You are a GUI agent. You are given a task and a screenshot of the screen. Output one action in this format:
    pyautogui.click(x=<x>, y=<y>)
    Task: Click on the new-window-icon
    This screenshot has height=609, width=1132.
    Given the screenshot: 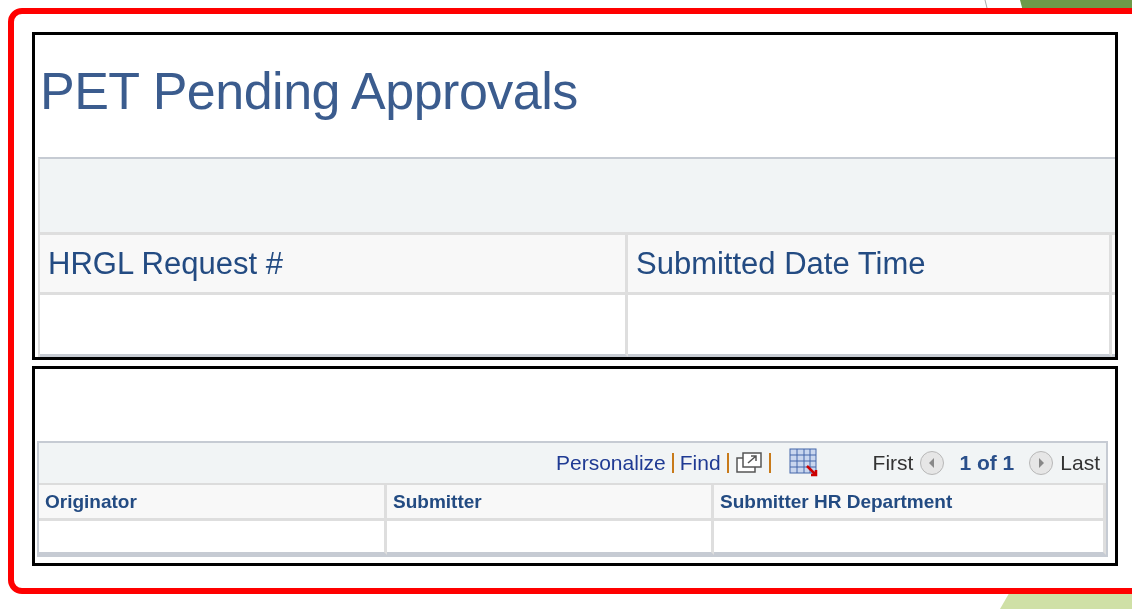 What is the action you would take?
    pyautogui.click(x=748, y=463)
    